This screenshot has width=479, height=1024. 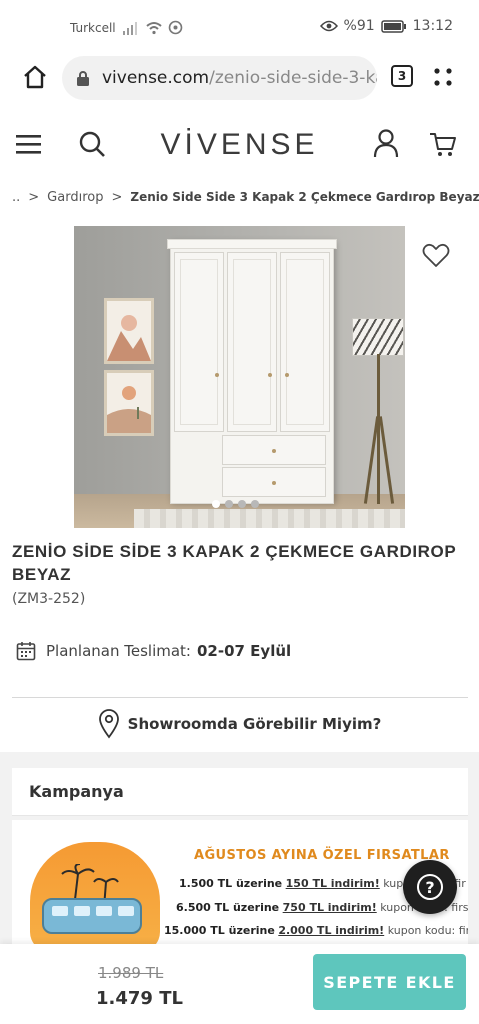 I want to click on showroom-link: Showroomda Görebilir Miyim?, so click(x=239, y=724).